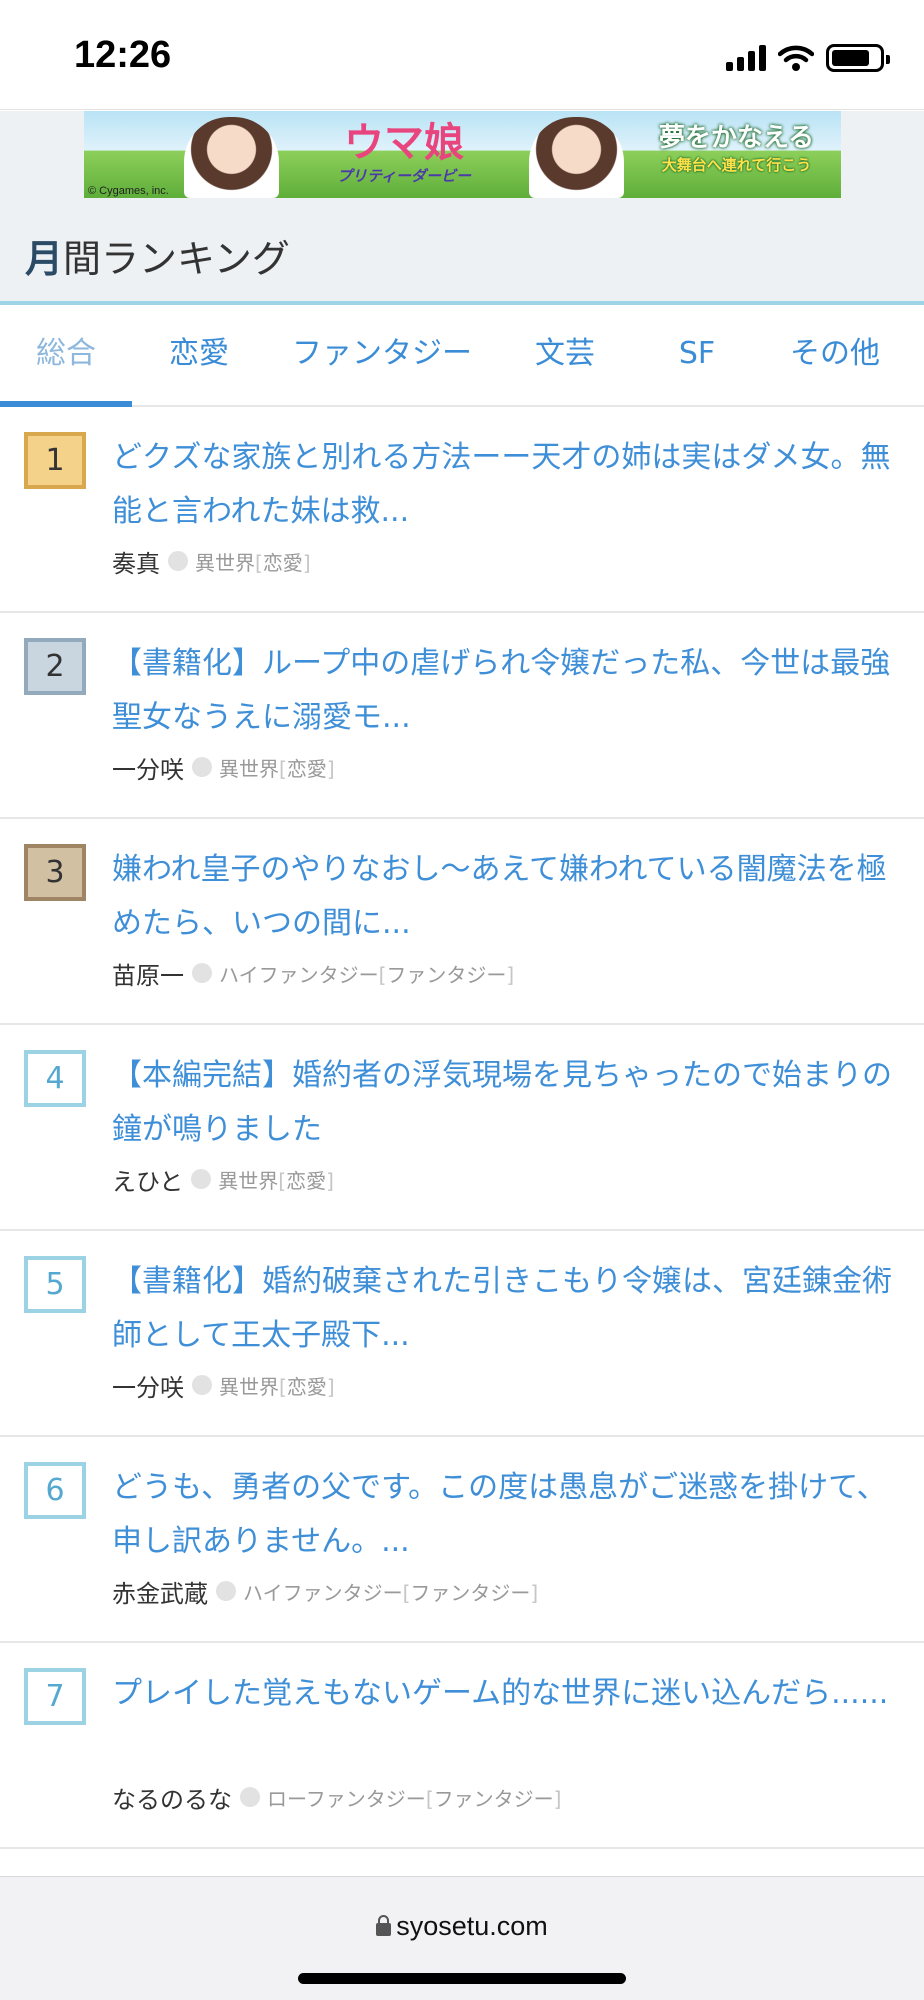  Describe the element at coordinates (507, 1103) in the screenshot. I see `novel-title-link: 【本編完結】婚約者の浮気現場を見ちゃったので始まりの鐘が鳴りました` at that location.